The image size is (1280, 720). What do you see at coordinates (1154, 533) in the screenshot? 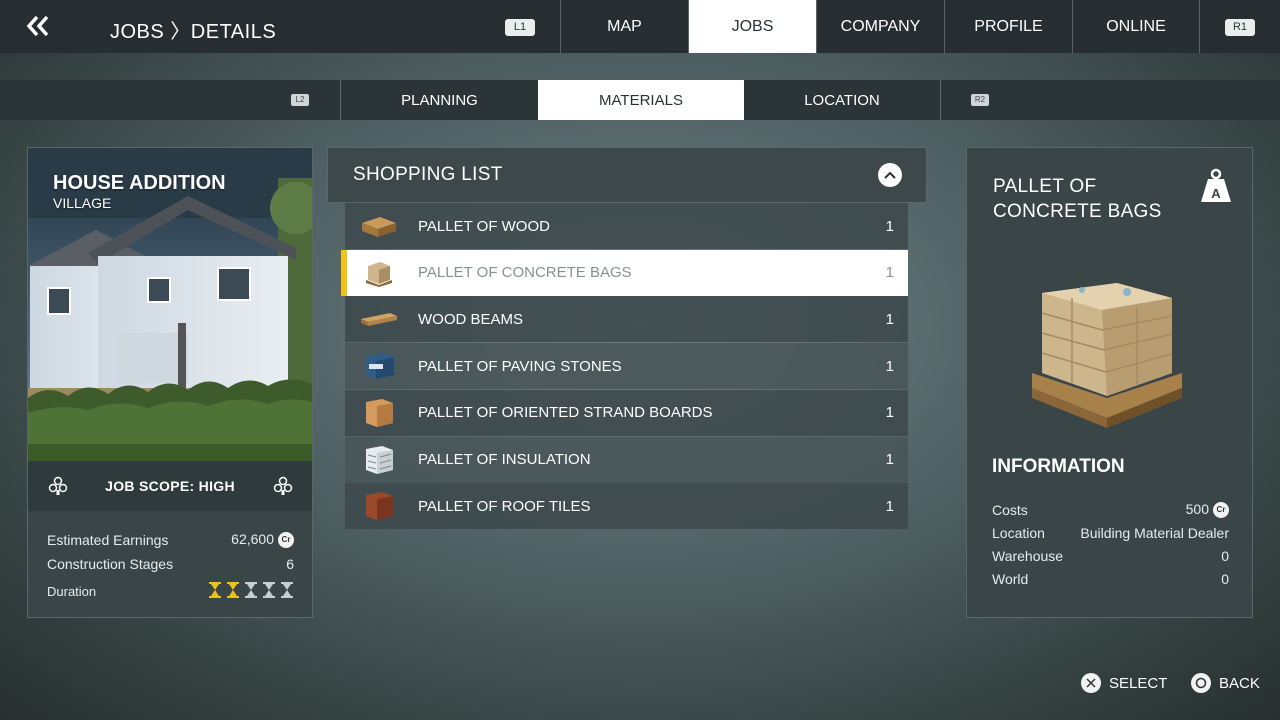
I see `info-value: Building Material Dealer` at bounding box center [1154, 533].